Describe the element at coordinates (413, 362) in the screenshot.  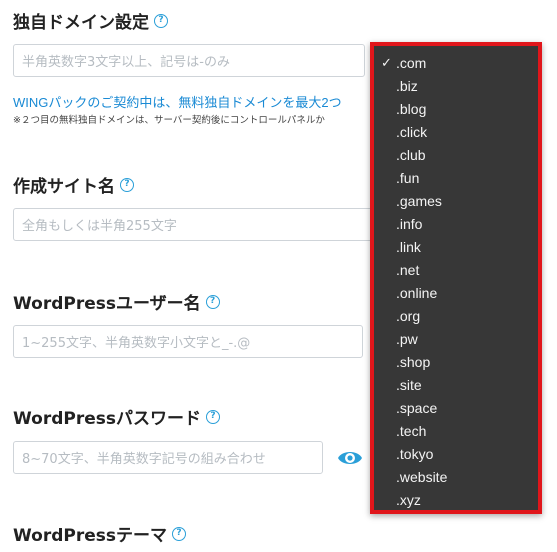
I see `tld-option: .shop` at that location.